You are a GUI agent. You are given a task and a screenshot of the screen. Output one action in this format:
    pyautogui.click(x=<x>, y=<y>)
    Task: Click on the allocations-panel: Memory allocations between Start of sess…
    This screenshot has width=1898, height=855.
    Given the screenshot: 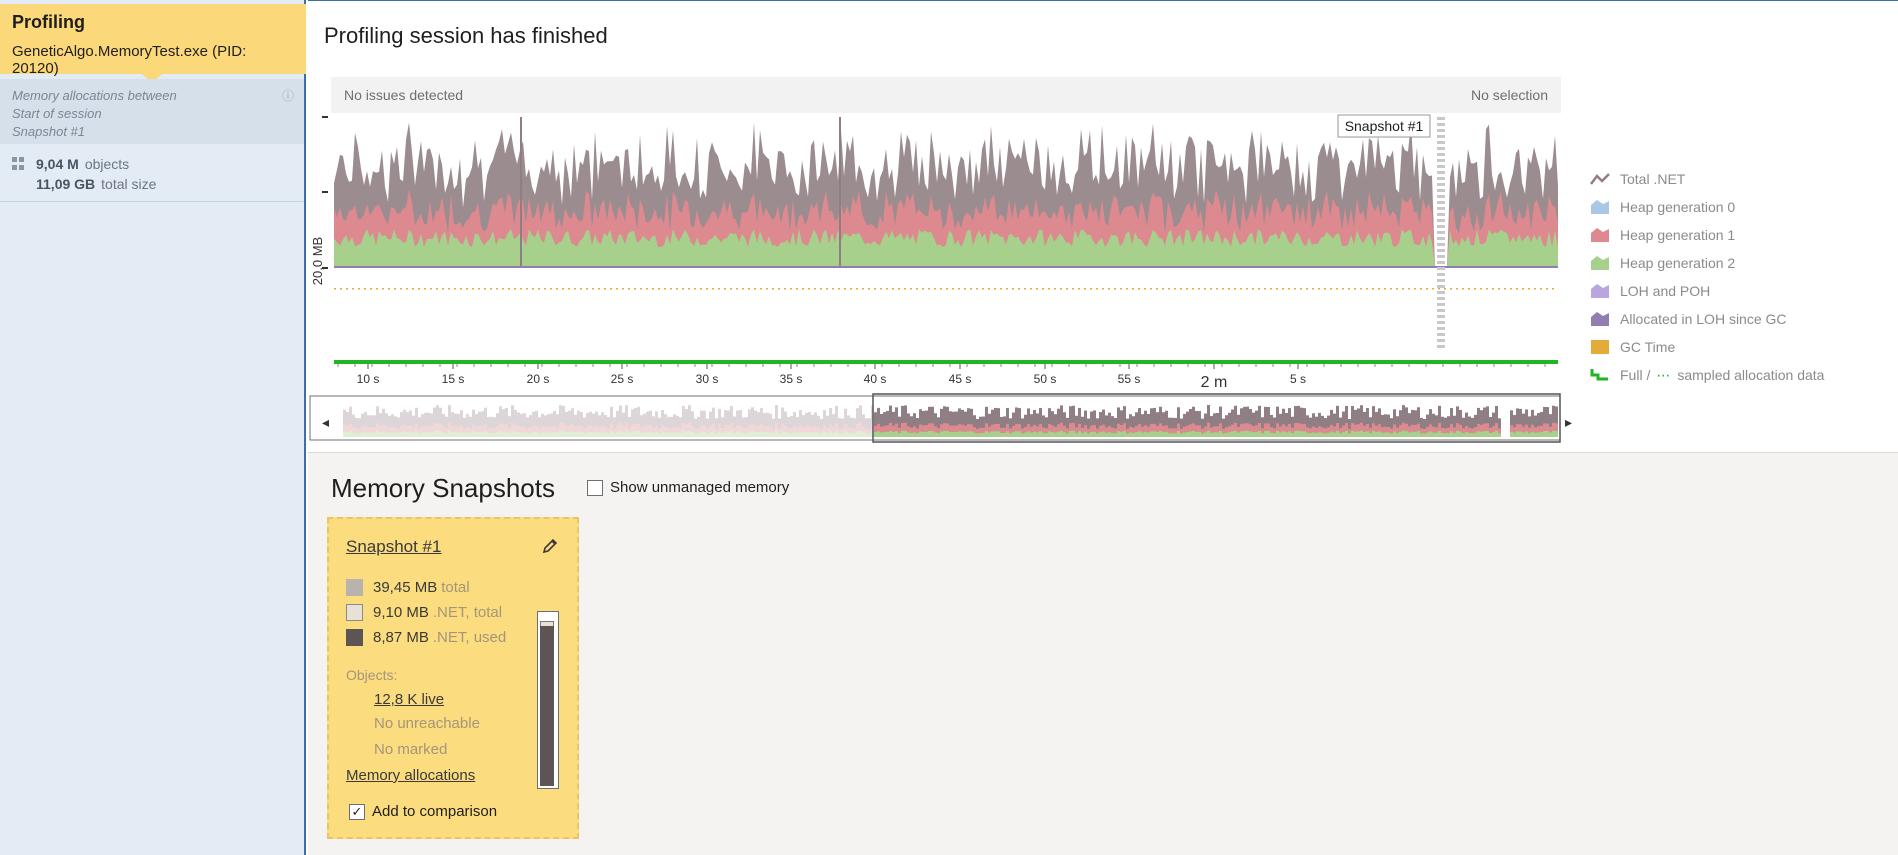 What is the action you would take?
    pyautogui.click(x=152, y=111)
    